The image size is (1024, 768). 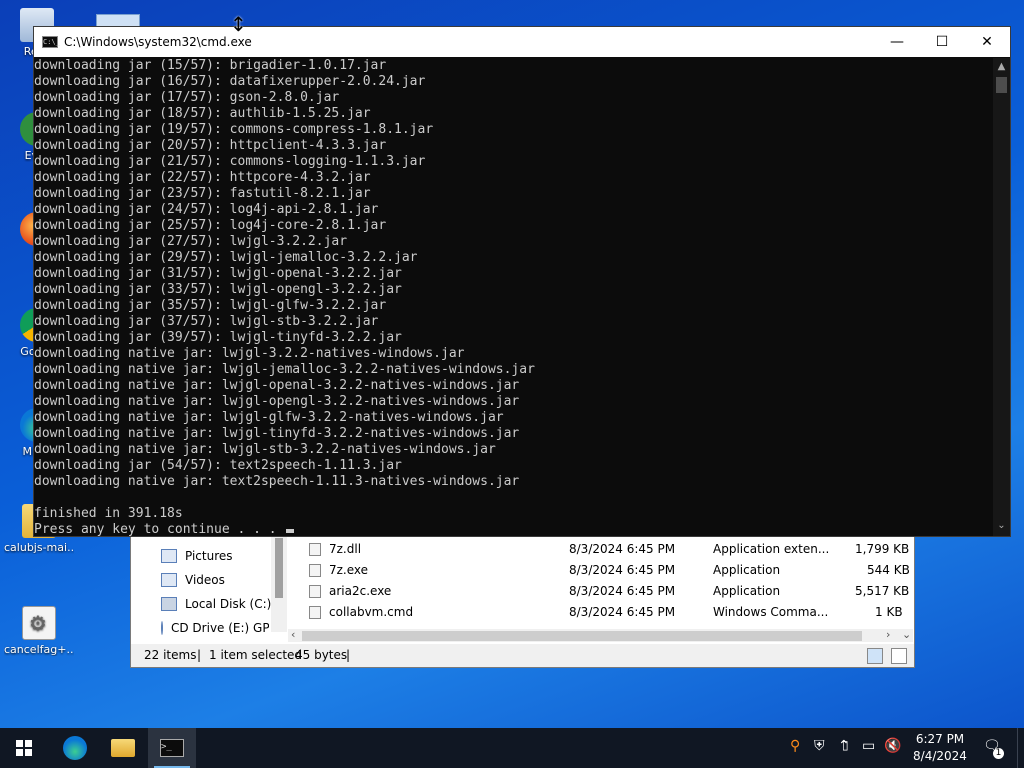 I want to click on console-scroll-thumb, so click(x=1001, y=85).